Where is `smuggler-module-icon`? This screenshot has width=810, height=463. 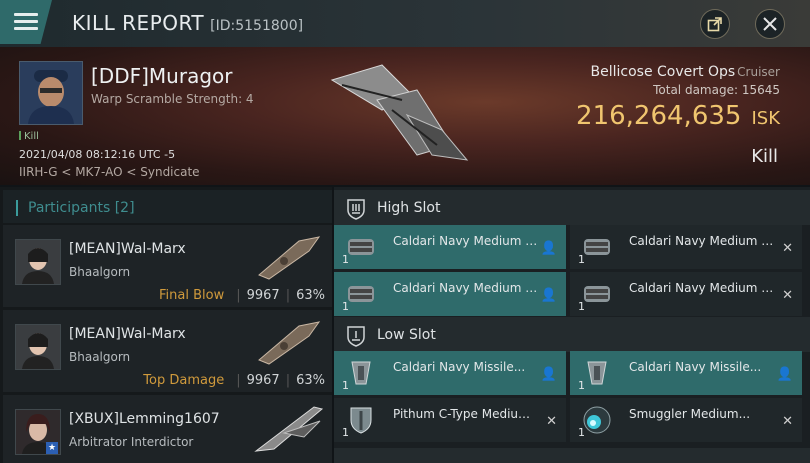
smuggler-module-icon is located at coordinates (597, 420).